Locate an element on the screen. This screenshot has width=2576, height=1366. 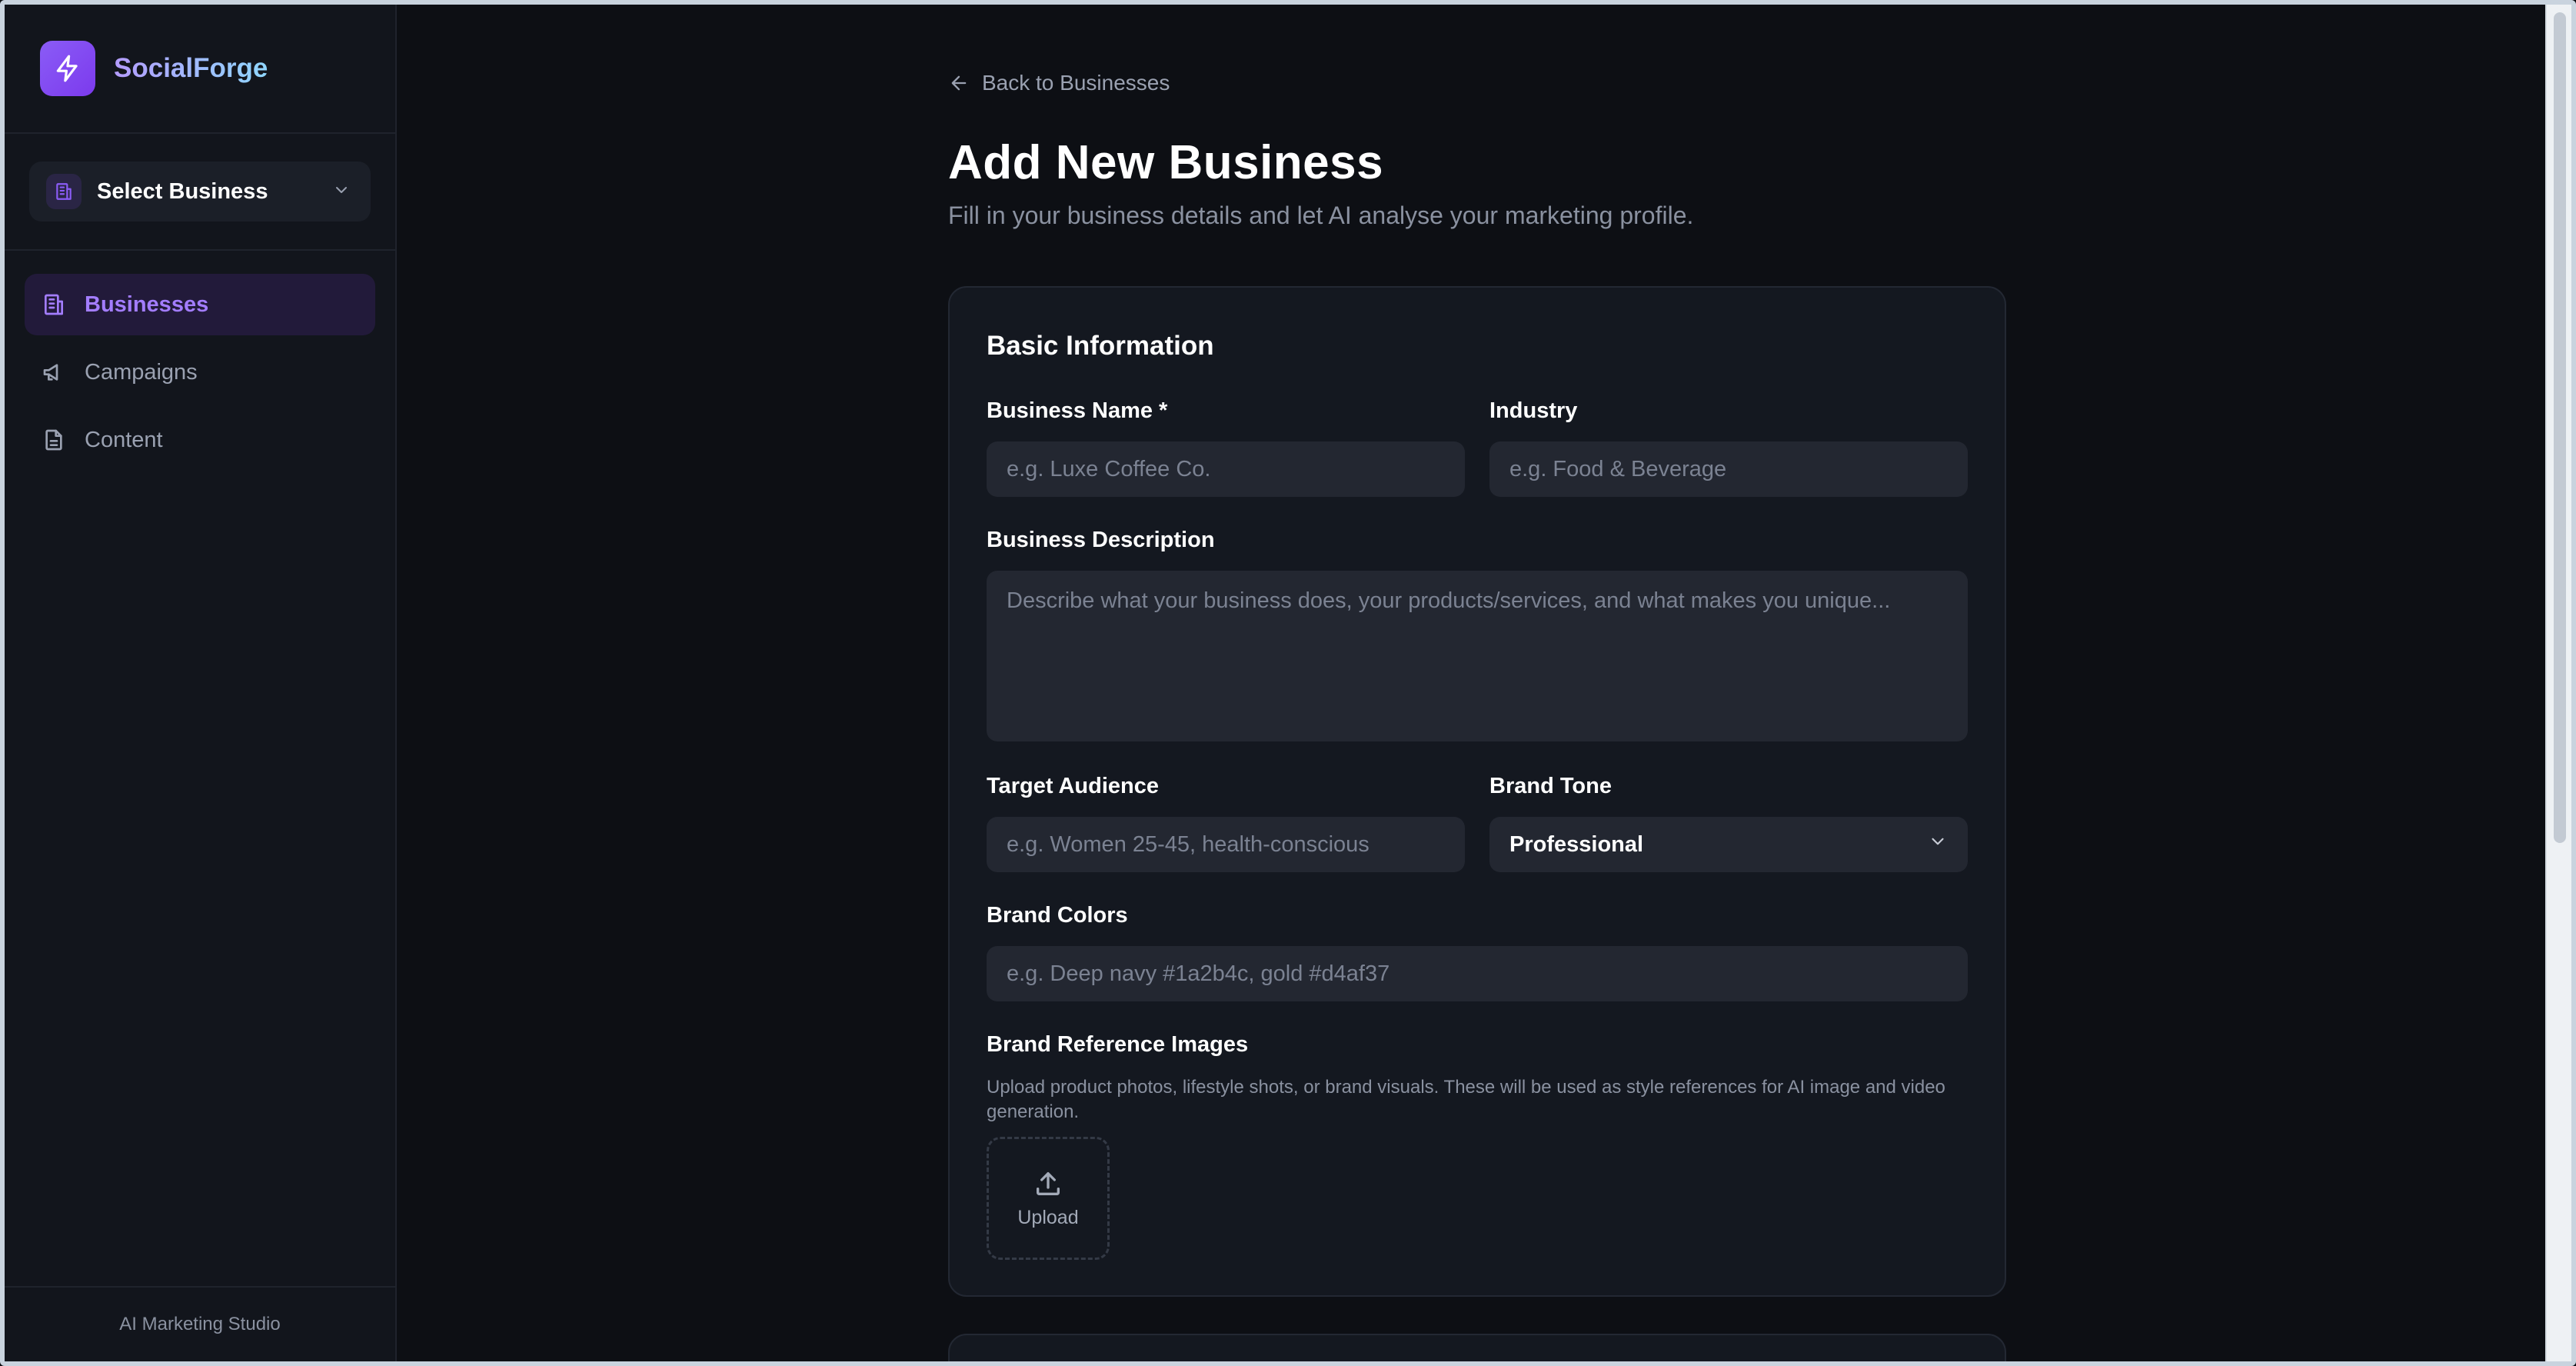
industry-input is located at coordinates (1728, 469).